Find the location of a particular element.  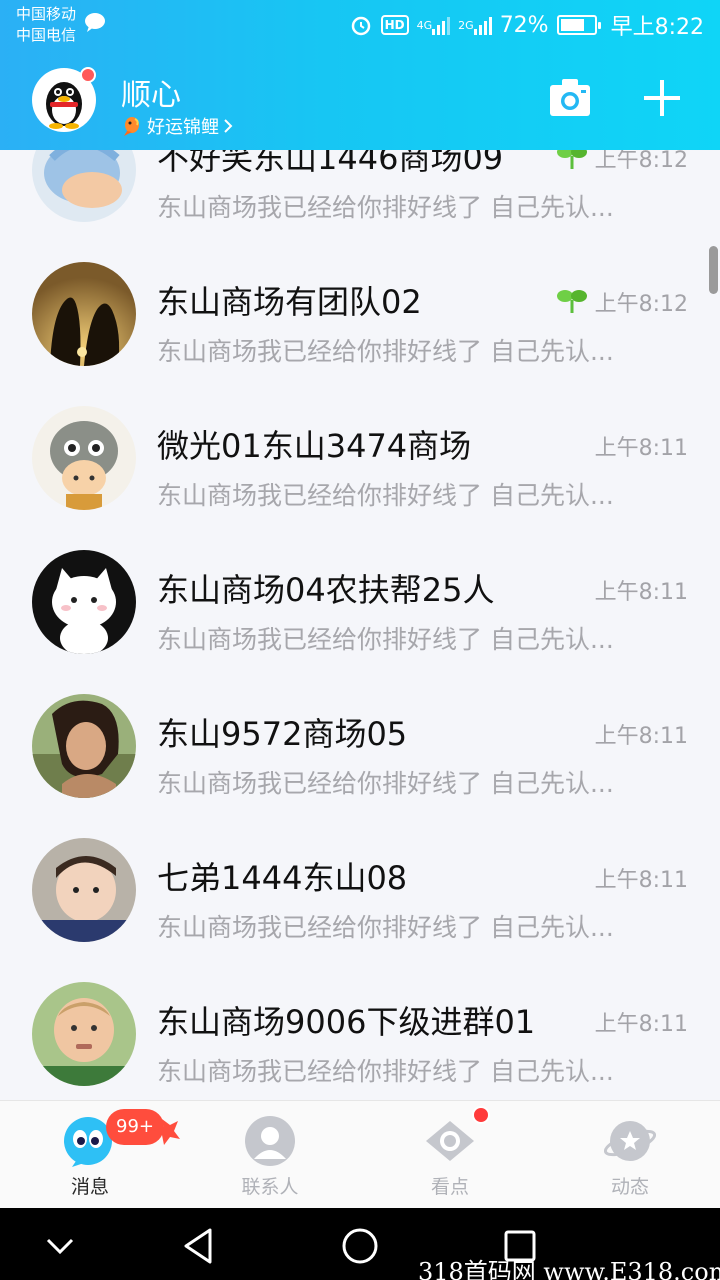

contacts-icon is located at coordinates (270, 1141).